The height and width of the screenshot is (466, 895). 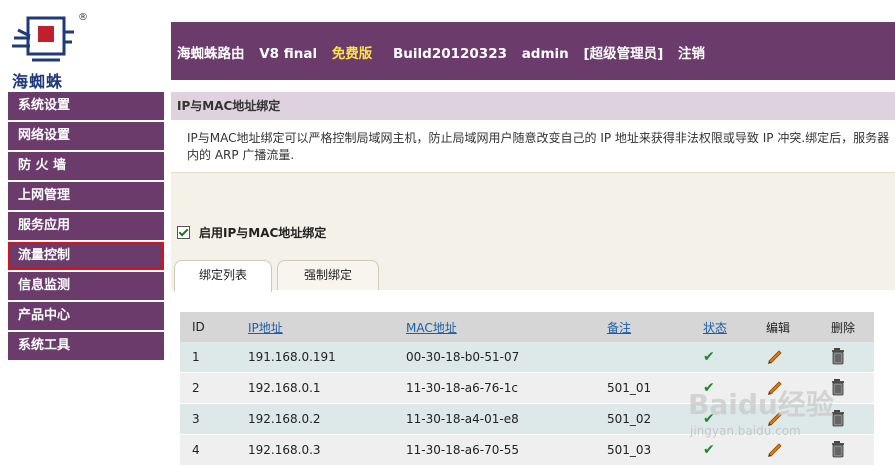 I want to click on baidu-watermark-url: jingyan.baidu.com, so click(x=745, y=431).